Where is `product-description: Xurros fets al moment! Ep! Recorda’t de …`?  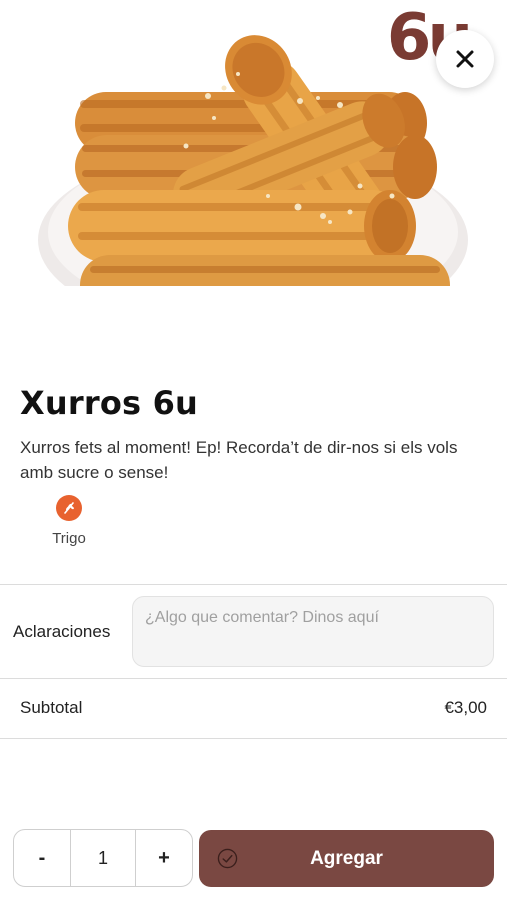
product-description: Xurros fets al moment! Ep! Recorda’t de … is located at coordinates (239, 460).